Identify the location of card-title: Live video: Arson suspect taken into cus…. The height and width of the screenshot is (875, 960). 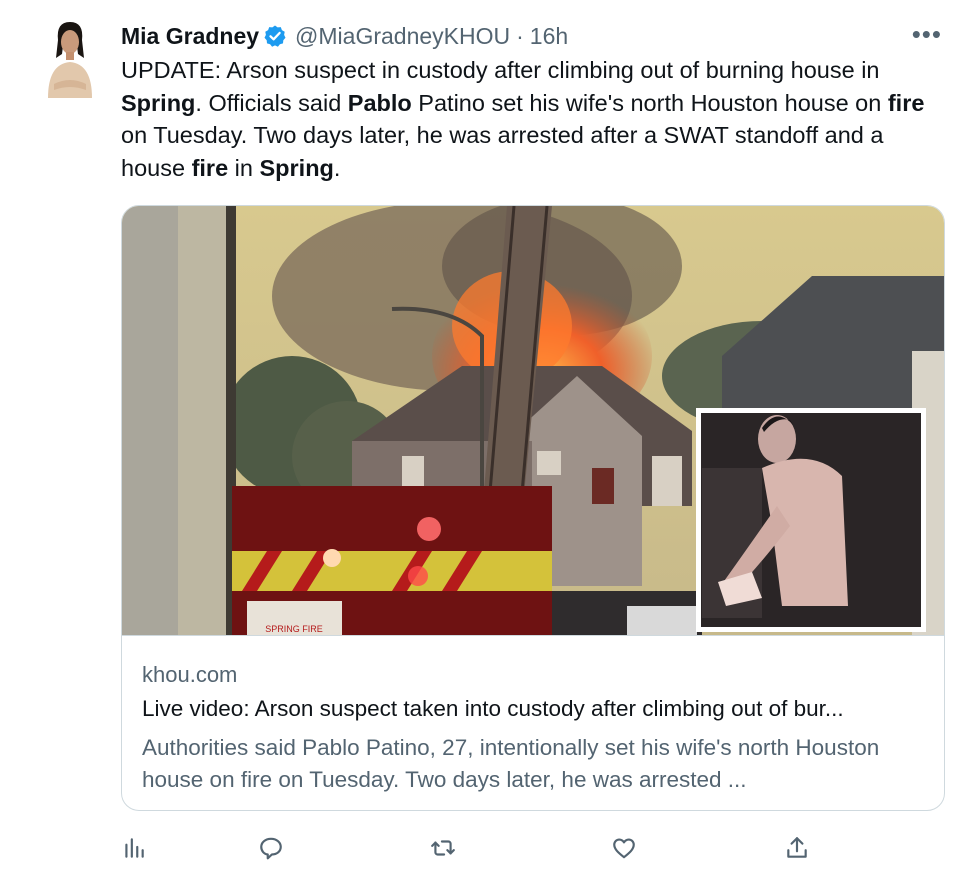
(537, 709).